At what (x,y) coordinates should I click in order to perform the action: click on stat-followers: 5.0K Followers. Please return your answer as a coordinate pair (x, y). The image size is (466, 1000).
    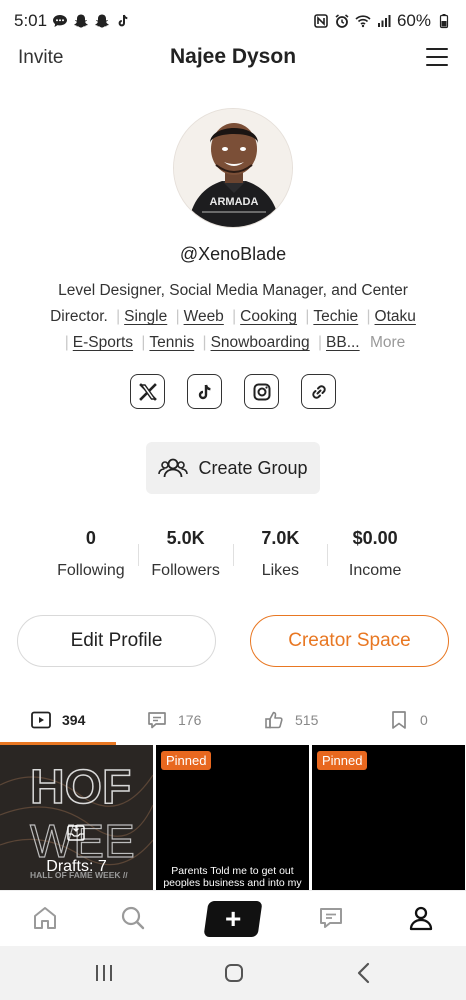
    Looking at the image, I should click on (186, 554).